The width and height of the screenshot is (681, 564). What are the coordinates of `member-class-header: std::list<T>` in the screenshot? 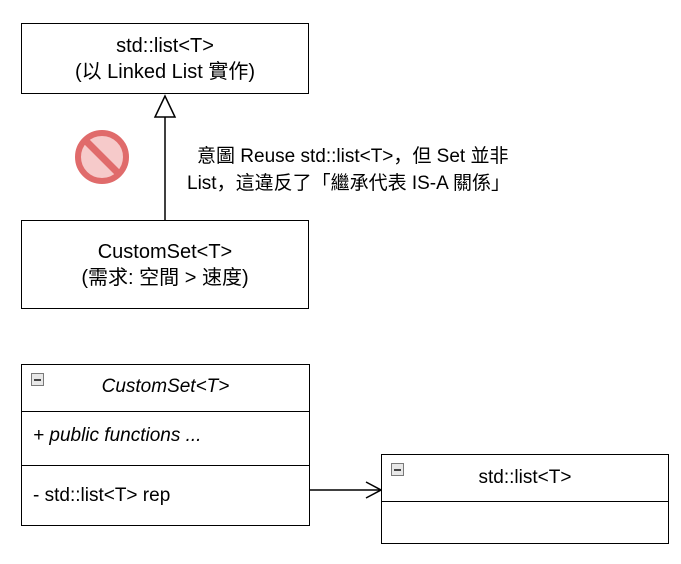 It's located at (525, 478).